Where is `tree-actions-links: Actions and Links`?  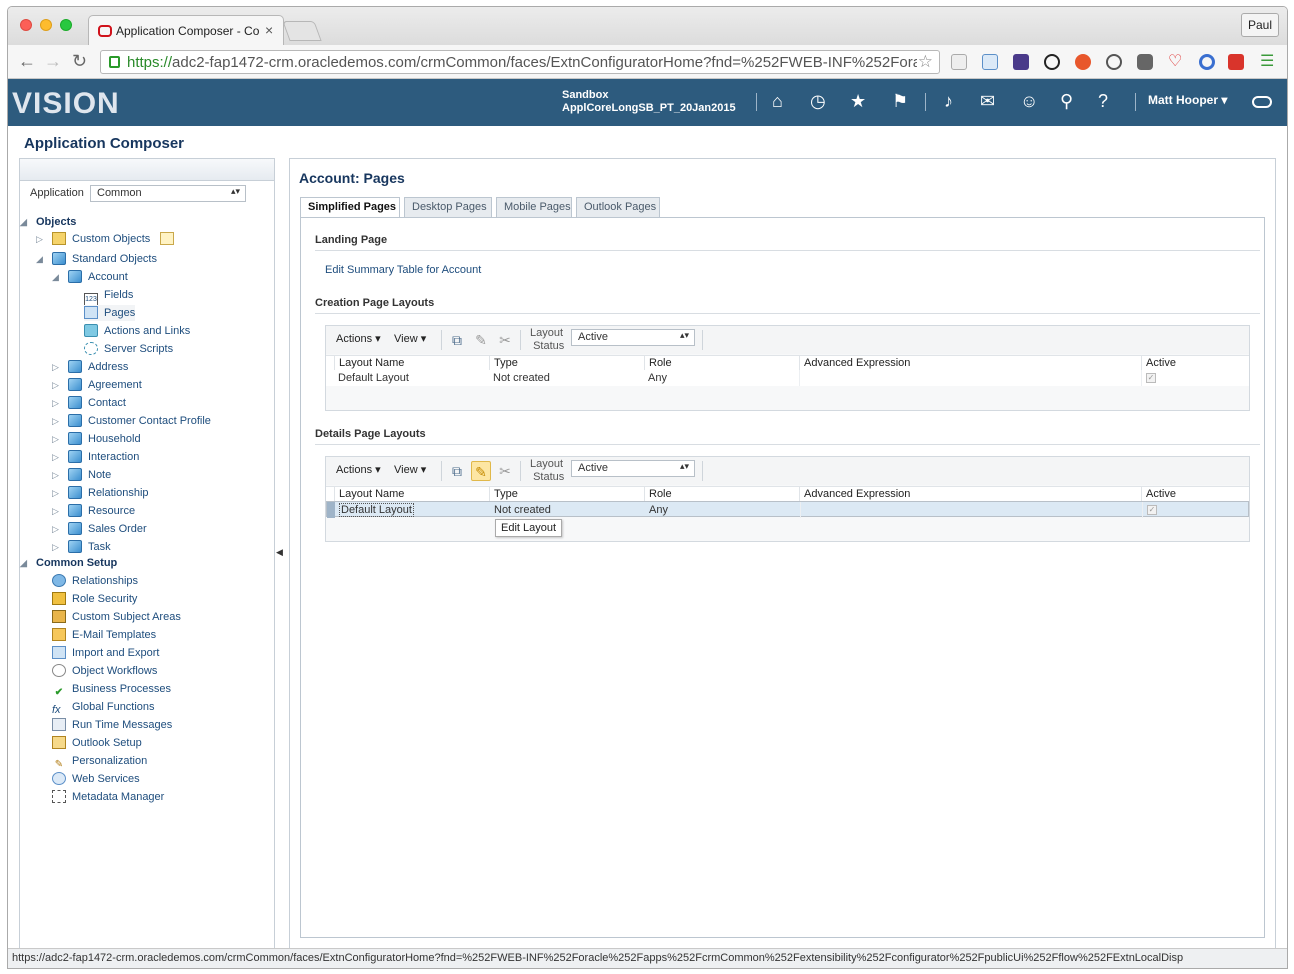 tree-actions-links: Actions and Links is located at coordinates (137, 331).